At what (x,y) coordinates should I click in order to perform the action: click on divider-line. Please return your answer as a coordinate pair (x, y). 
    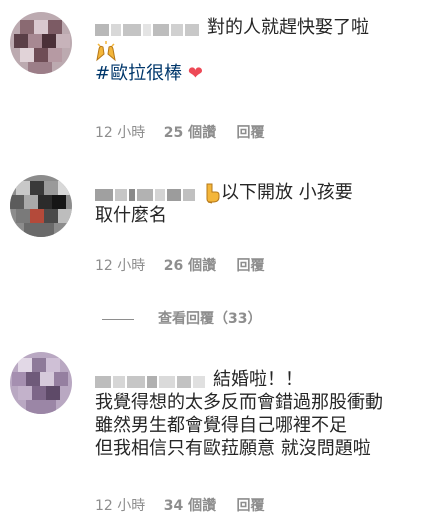
    Looking at the image, I should click on (118, 319).